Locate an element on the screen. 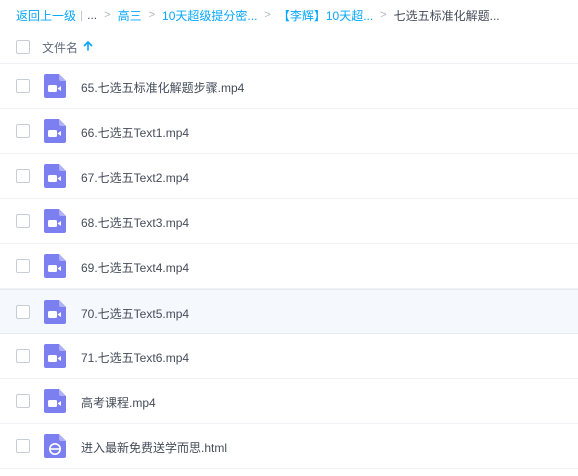  name-column-header: 文件名 is located at coordinates (60, 47).